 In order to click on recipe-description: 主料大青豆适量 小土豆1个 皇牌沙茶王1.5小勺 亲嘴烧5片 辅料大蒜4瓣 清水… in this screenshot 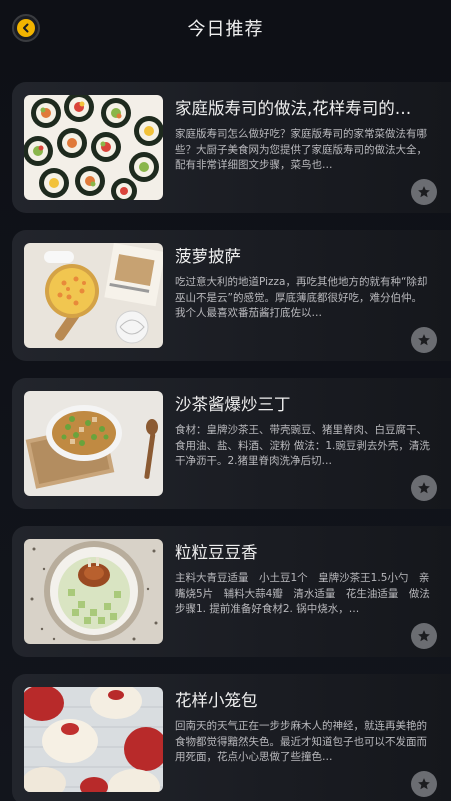, I will do `click(302, 593)`.